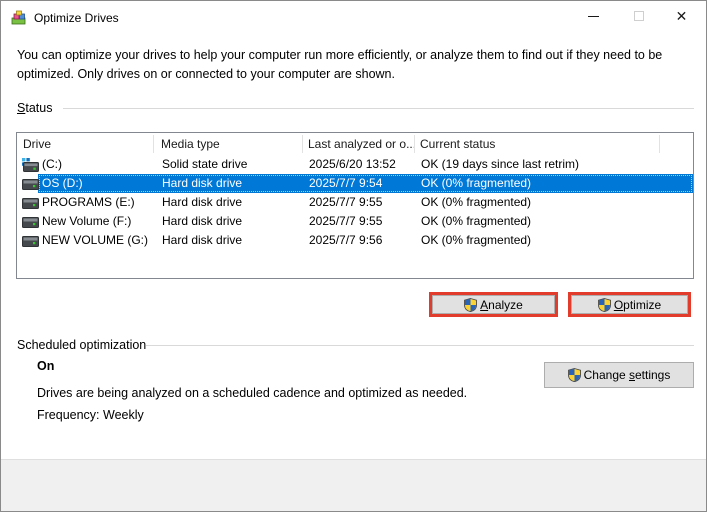 This screenshot has height=512, width=707. Describe the element at coordinates (413, 345) in the screenshot. I see `scheduled-separator-line` at that location.